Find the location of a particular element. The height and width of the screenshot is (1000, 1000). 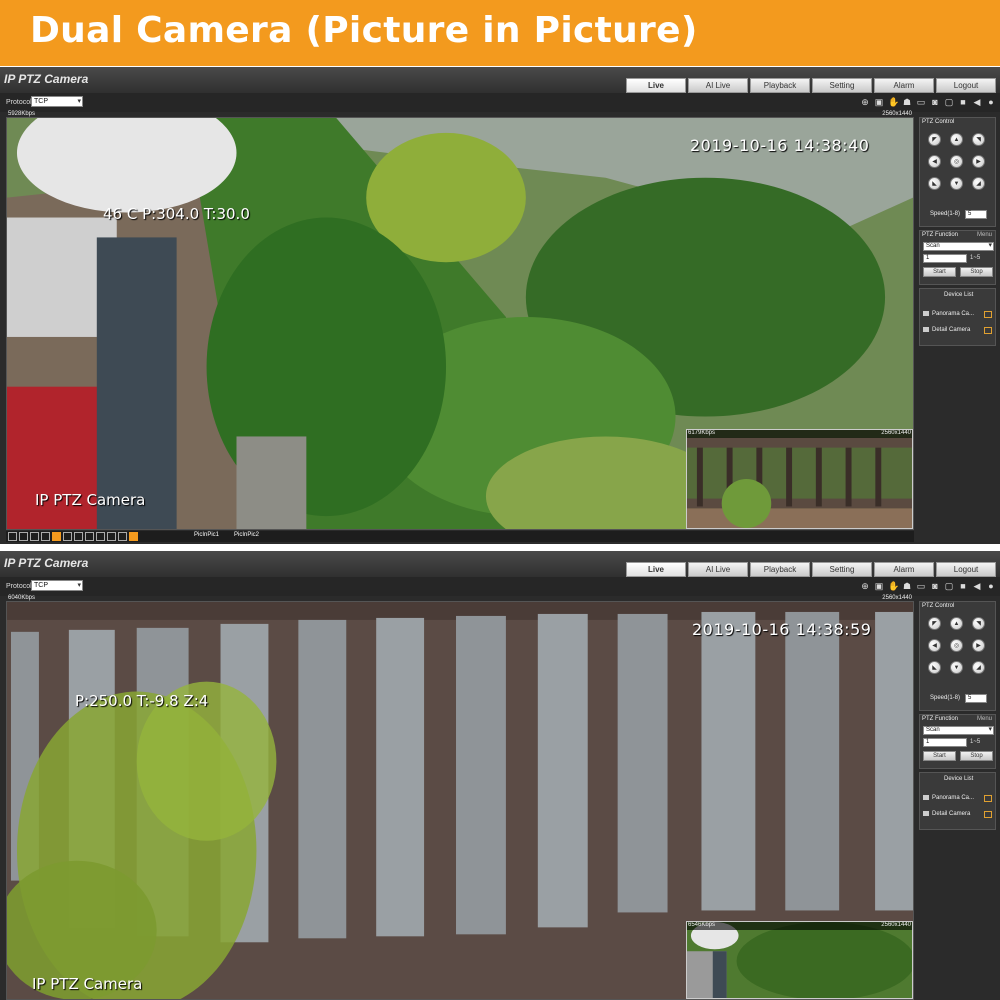

pip-fence-scene is located at coordinates (799, 479).